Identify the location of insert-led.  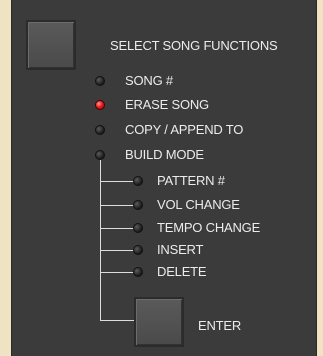
(138, 250).